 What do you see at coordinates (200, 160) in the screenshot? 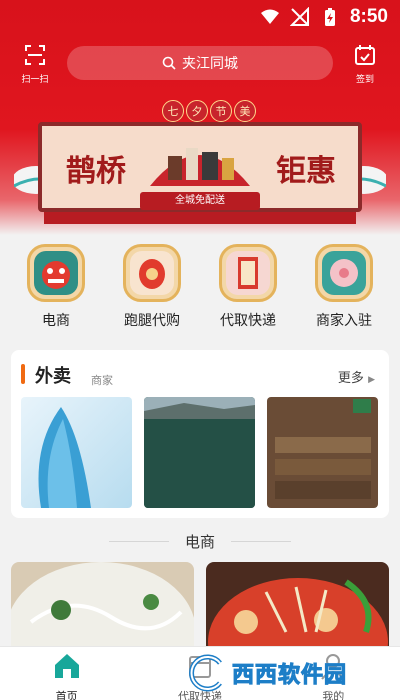
I see `banner-products-image` at bounding box center [200, 160].